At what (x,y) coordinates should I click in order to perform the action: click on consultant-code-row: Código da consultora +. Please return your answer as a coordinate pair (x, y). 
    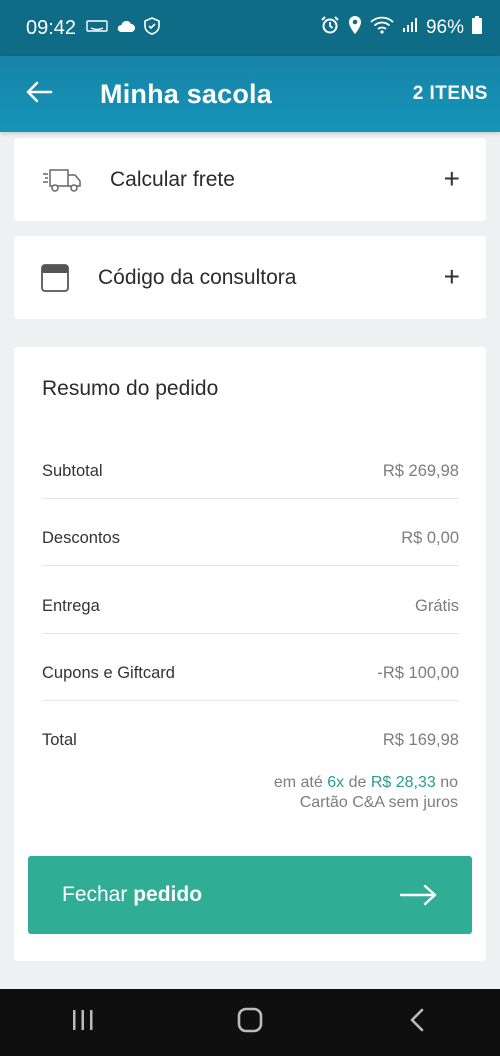
    Looking at the image, I should click on (250, 277).